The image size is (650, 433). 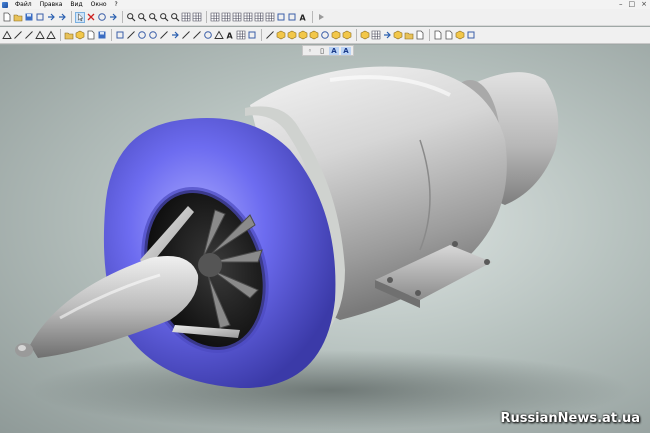 What do you see at coordinates (376, 35) in the screenshot?
I see `pattern-icon` at bounding box center [376, 35].